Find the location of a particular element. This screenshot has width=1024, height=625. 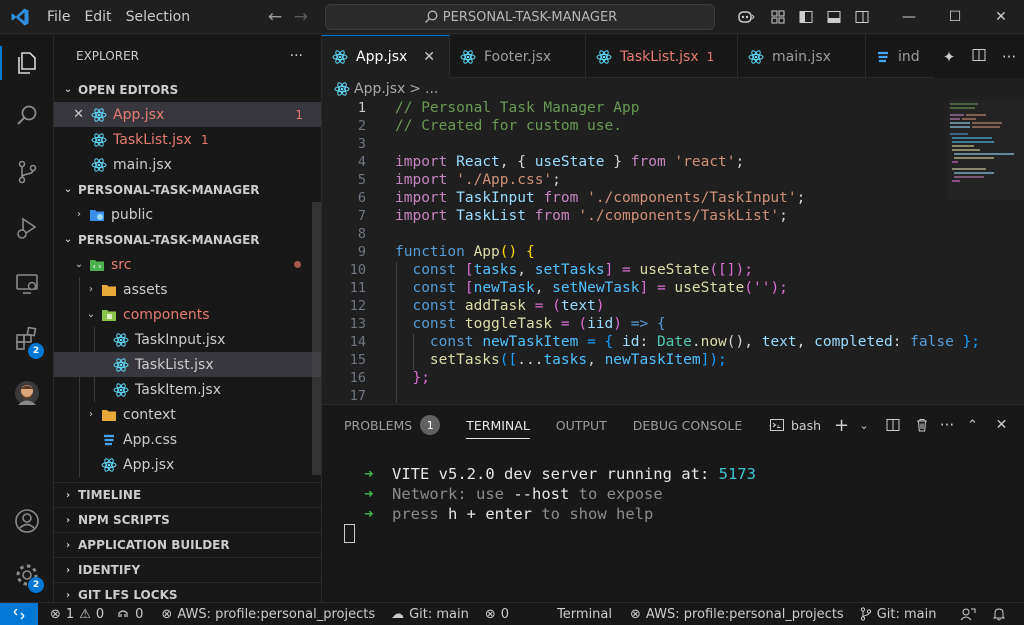

tree-item-taskinput: TaskInput.jsx is located at coordinates (187, 339).